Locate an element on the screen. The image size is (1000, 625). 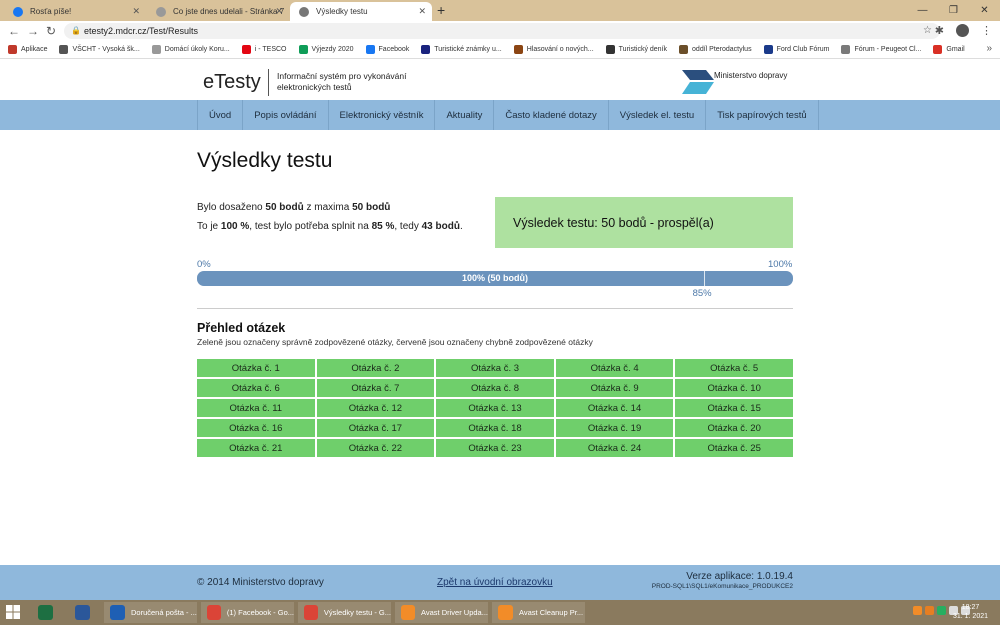
bookmark-item: oddíl Pterodactylus is located at coordinates (715, 49).